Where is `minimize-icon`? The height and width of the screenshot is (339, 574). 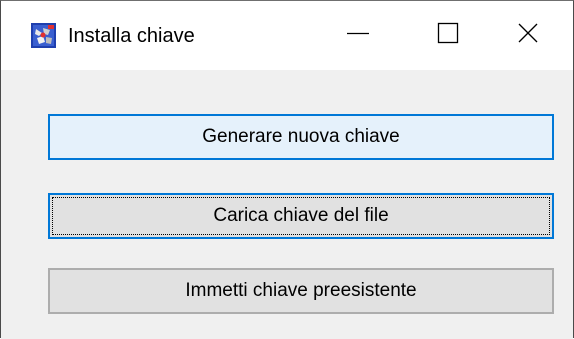
minimize-icon is located at coordinates (358, 35).